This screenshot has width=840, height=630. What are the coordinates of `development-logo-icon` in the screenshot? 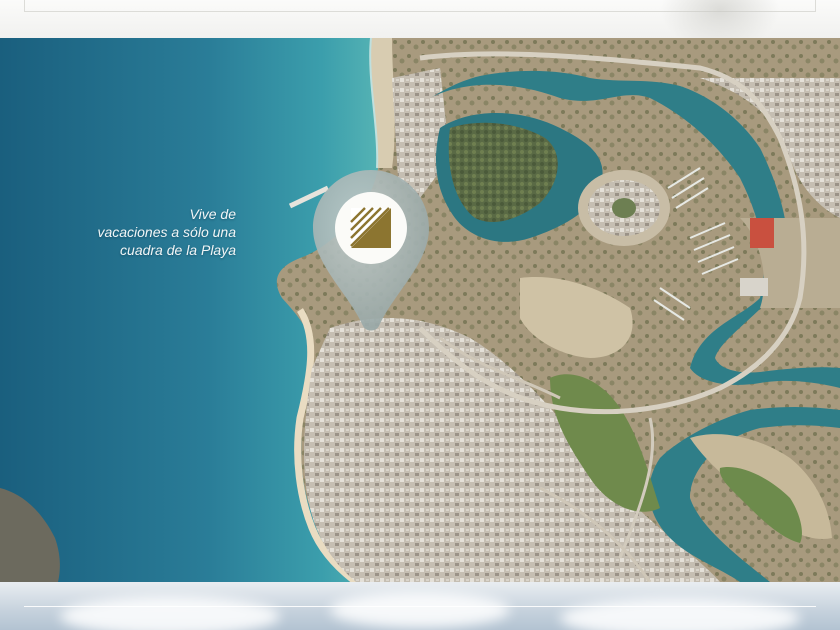 It's located at (370, 227).